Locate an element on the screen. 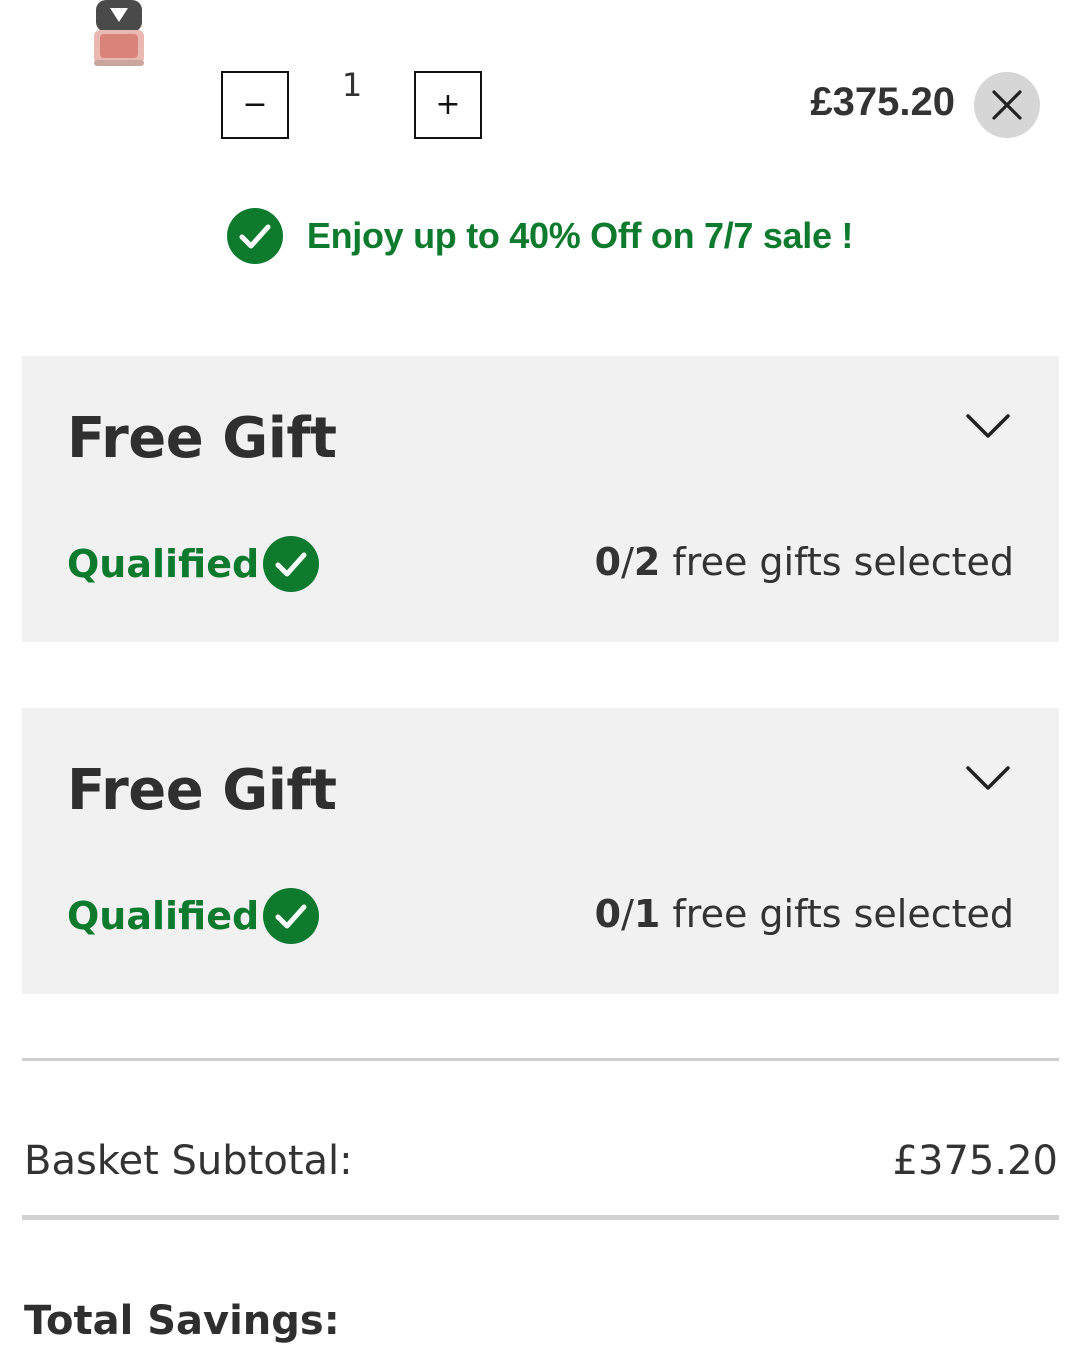 Image resolution: width=1080 pixels, height=1350 pixels. gift-selection-count: 0/2 free gifts selected is located at coordinates (804, 562).